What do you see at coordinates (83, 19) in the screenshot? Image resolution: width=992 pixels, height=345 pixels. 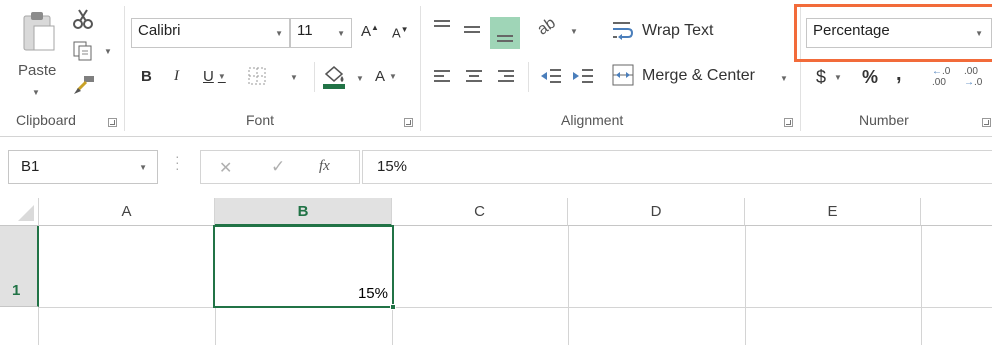 I see `cut-icon` at bounding box center [83, 19].